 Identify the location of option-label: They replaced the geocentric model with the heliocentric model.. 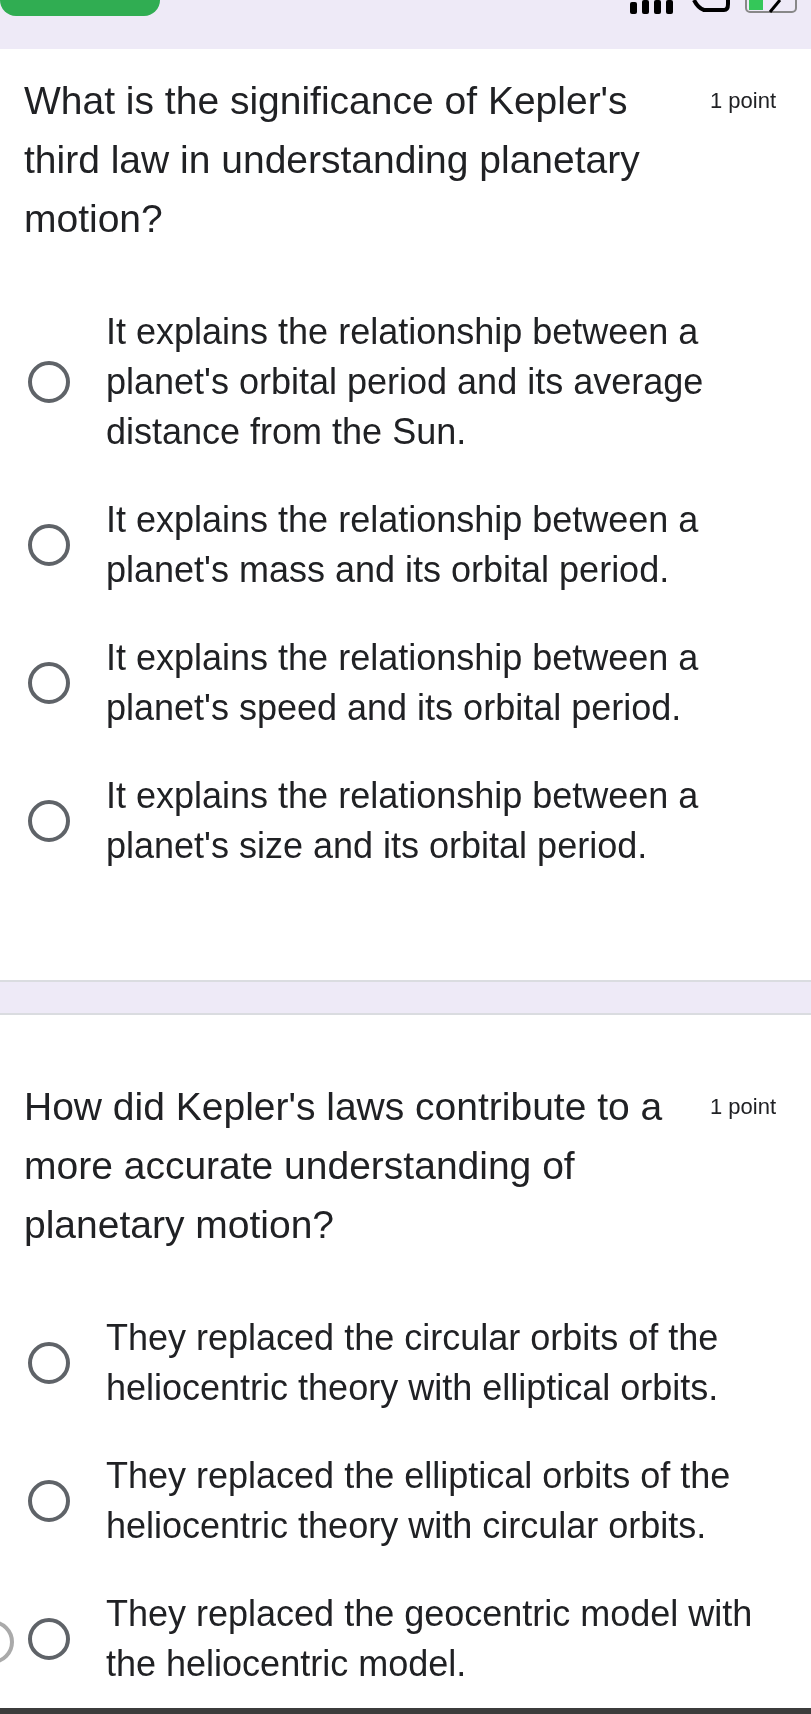
(431, 1639).